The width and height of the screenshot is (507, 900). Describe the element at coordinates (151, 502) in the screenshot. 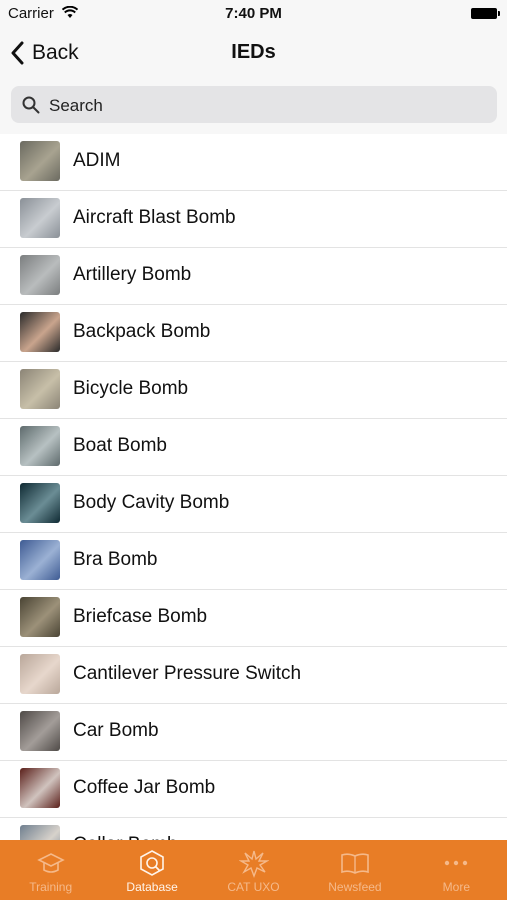

I see `item-label: Body Cavity Bomb` at that location.